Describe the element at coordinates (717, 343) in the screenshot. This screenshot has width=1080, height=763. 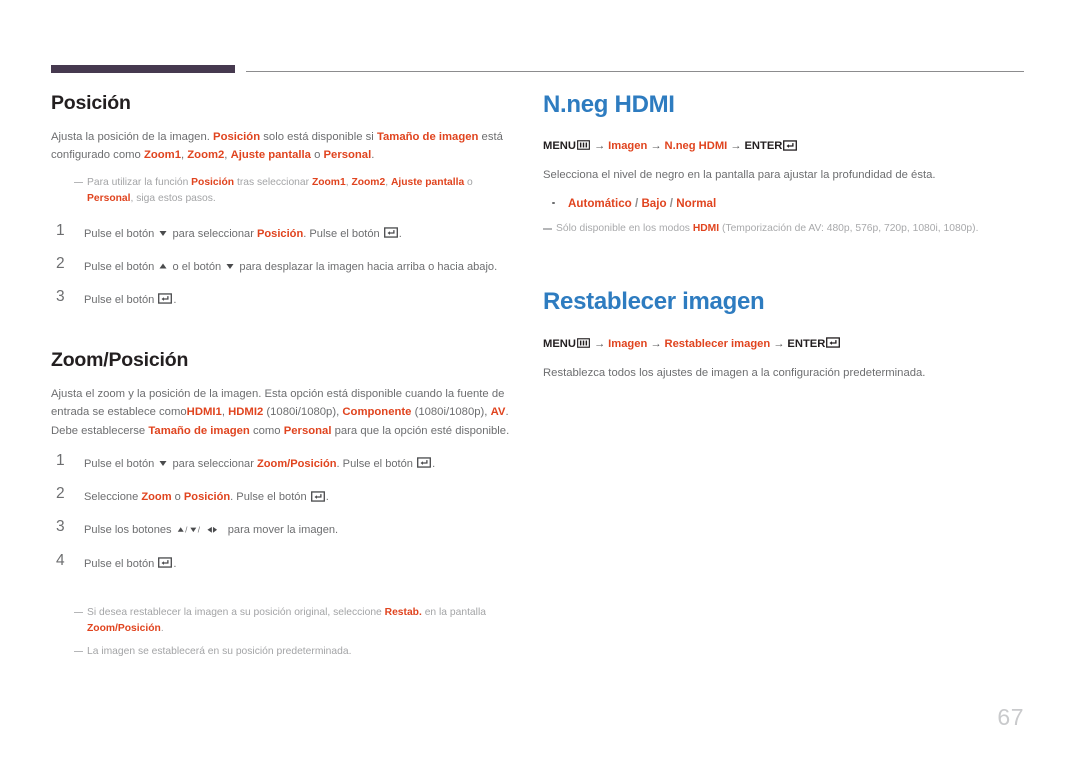
I see `menu-item-restablecer-imagen: Restablecer imagen` at that location.